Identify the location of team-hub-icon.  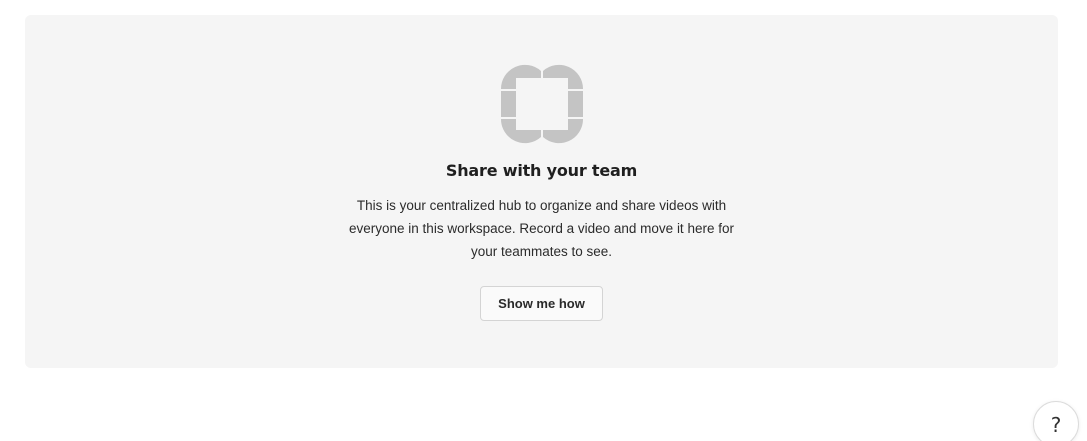
(542, 104).